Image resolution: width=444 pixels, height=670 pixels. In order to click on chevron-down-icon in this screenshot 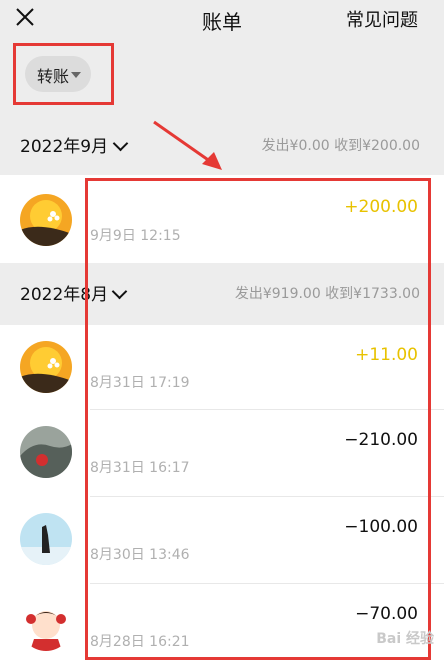, I will do `click(120, 143)`.